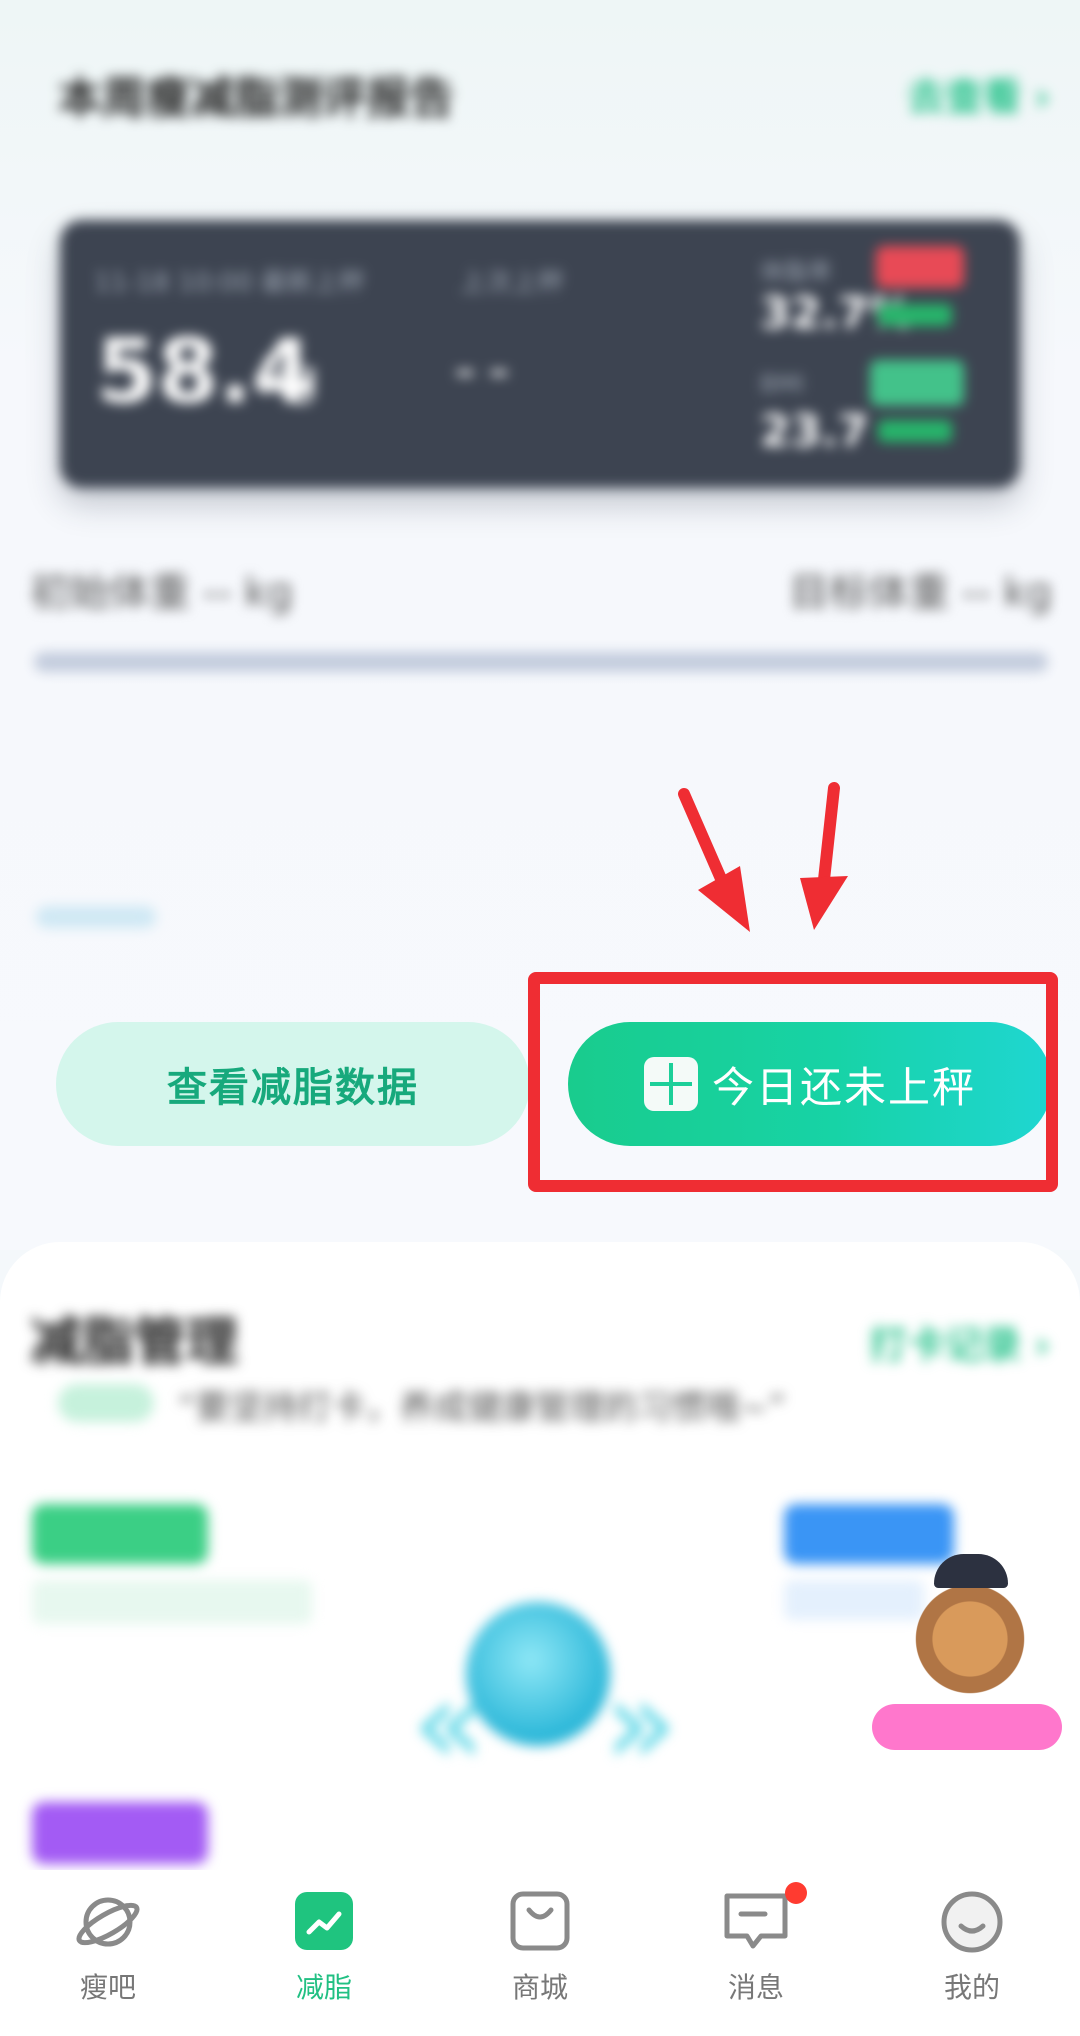  I want to click on last-weight-value: – –, so click(482, 371).